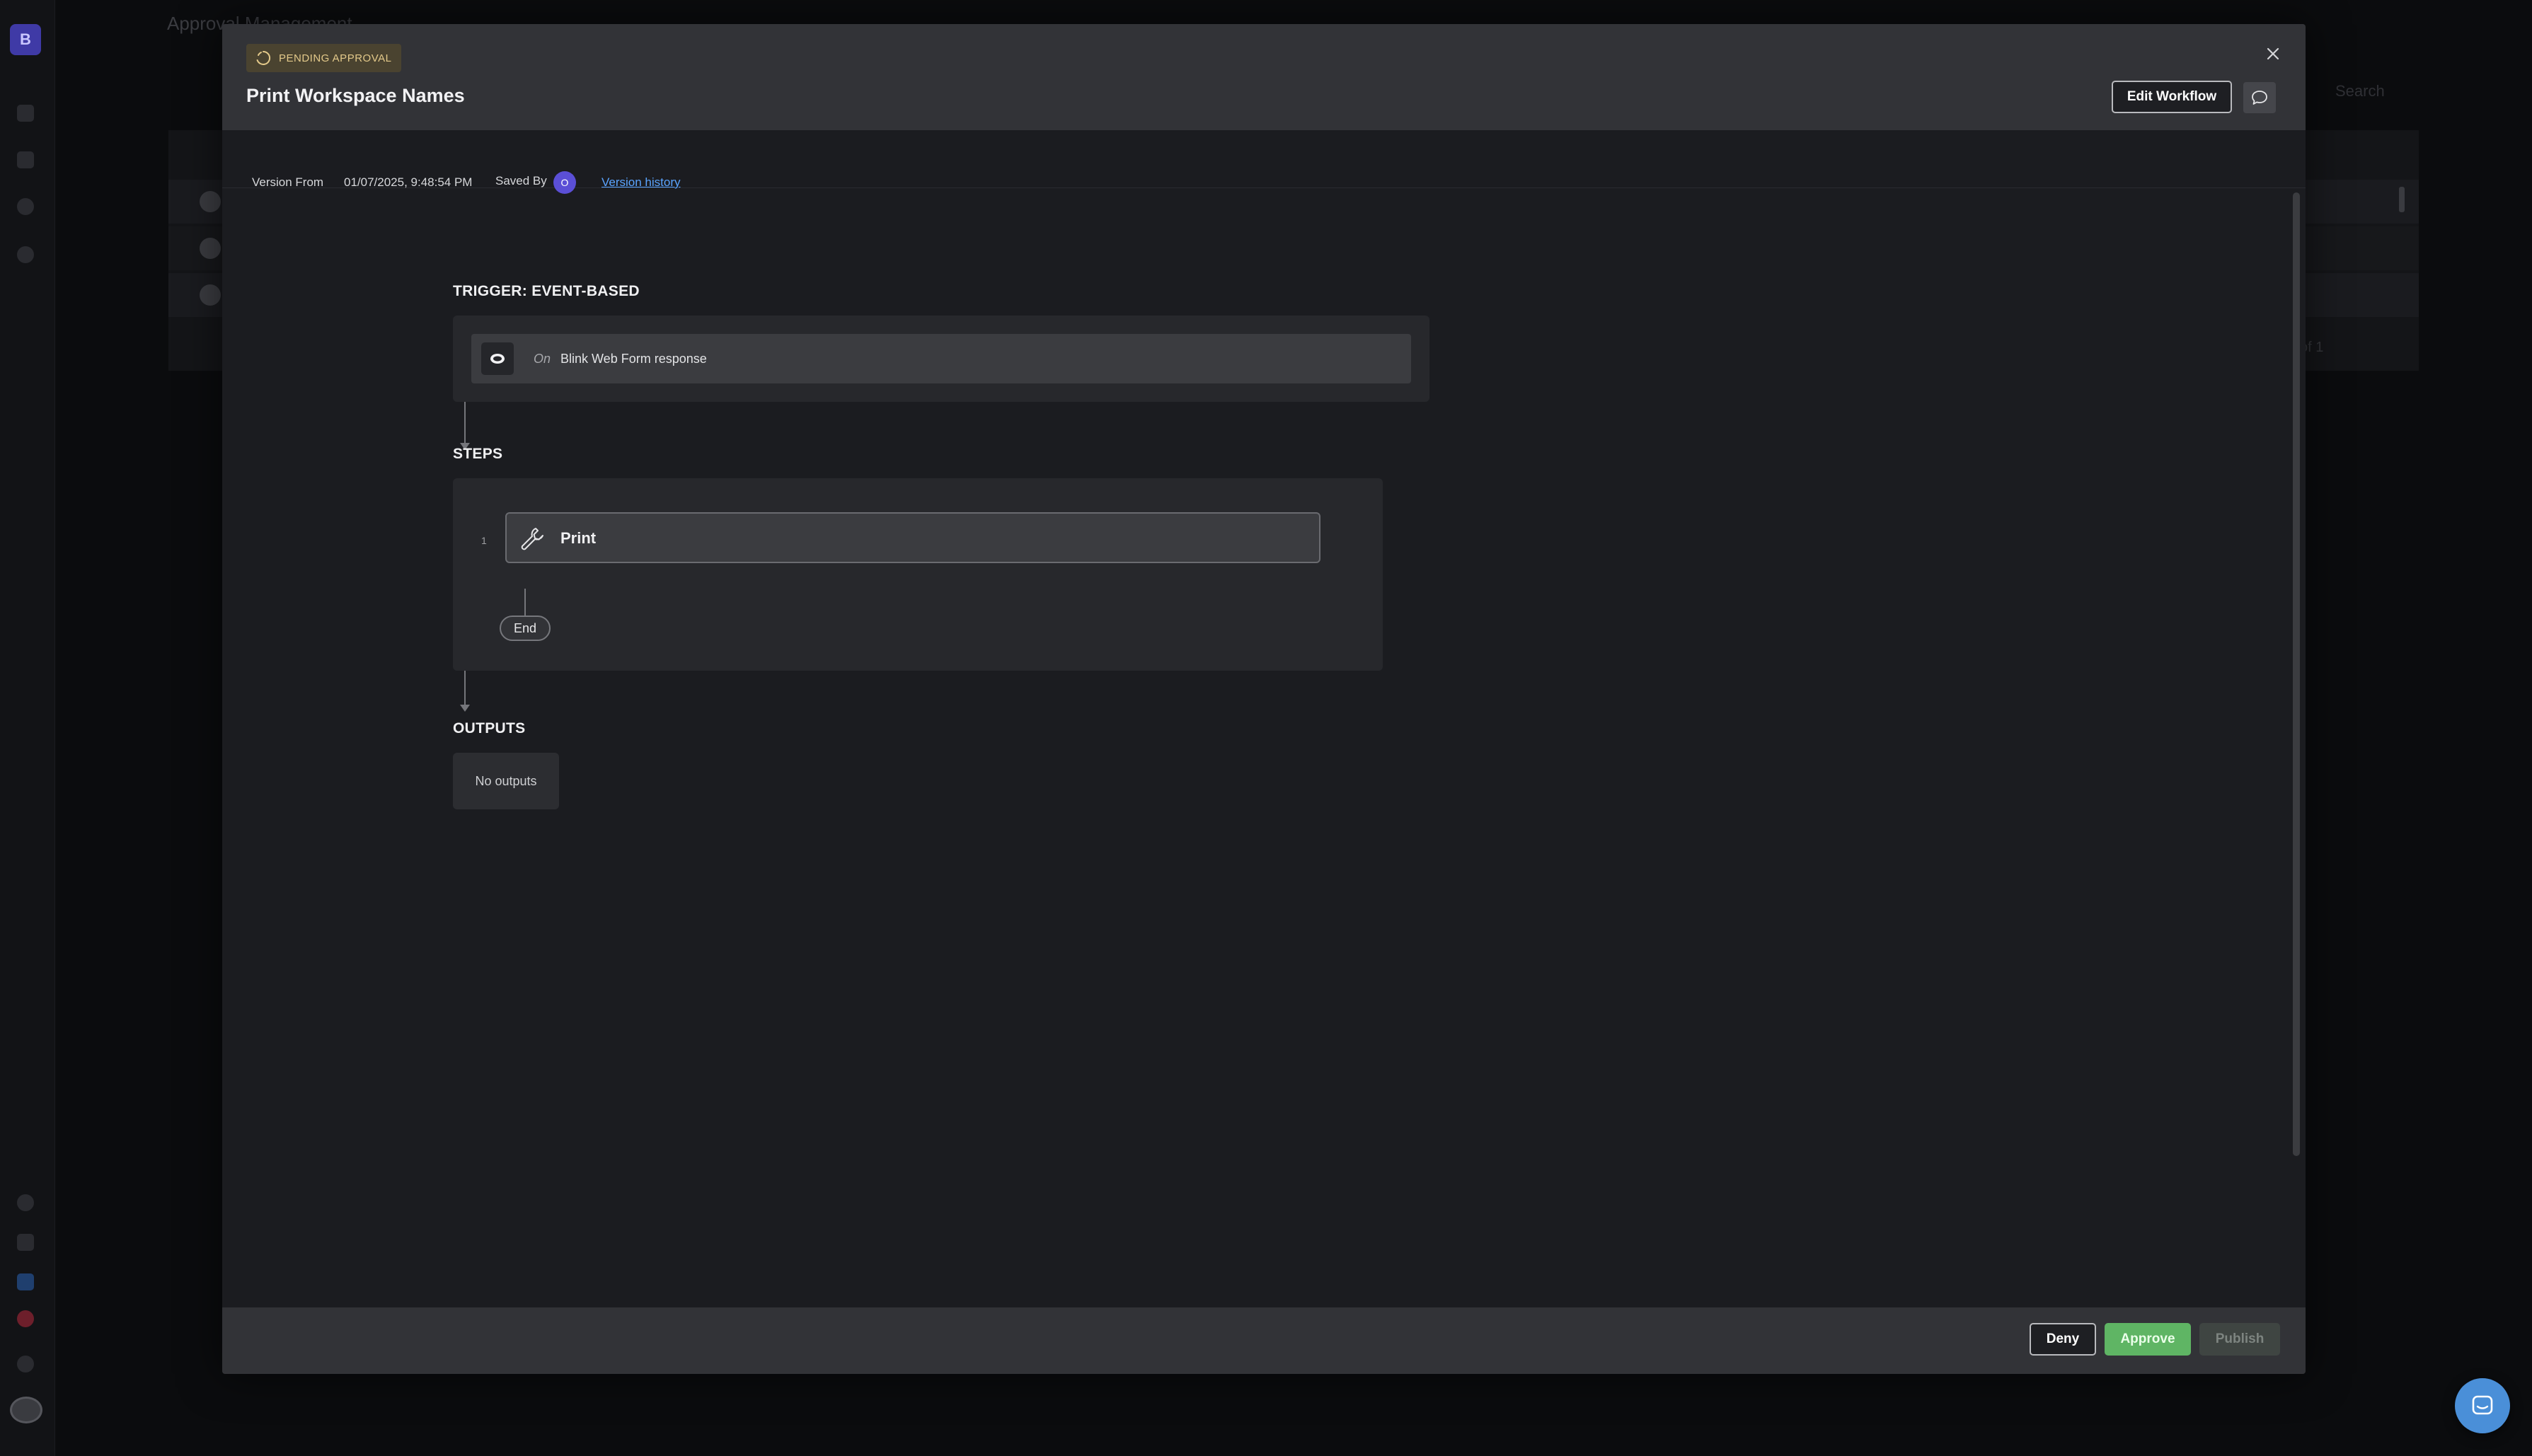 The height and width of the screenshot is (1456, 2532). I want to click on chat-launcher-button, so click(2482, 1405).